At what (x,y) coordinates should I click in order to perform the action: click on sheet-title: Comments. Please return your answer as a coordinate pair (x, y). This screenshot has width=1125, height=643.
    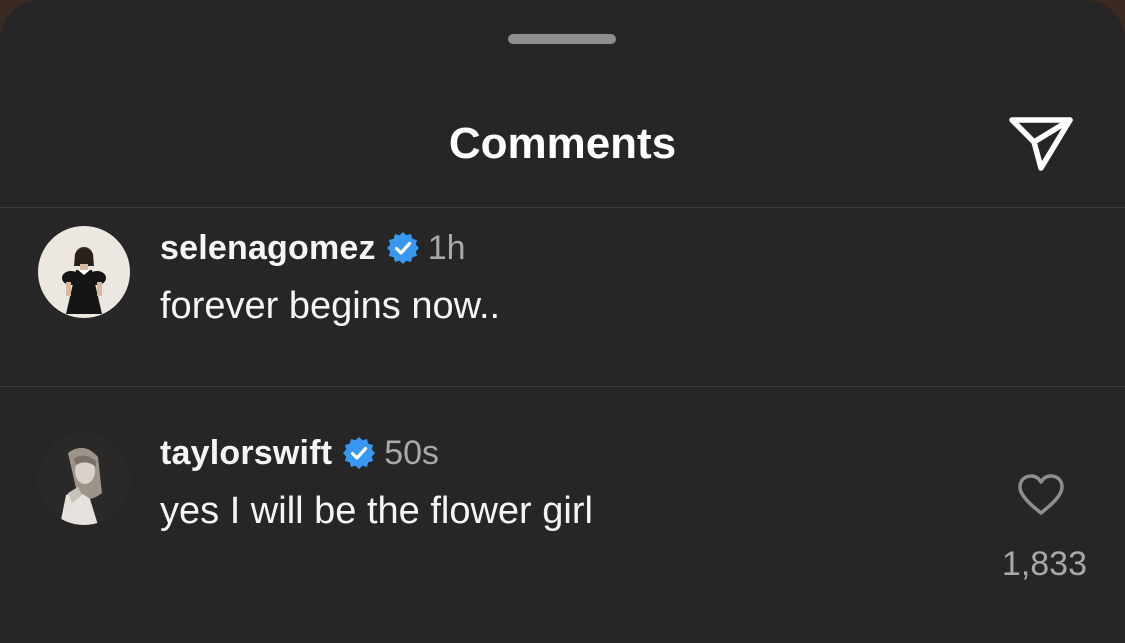
    Looking at the image, I should click on (562, 143).